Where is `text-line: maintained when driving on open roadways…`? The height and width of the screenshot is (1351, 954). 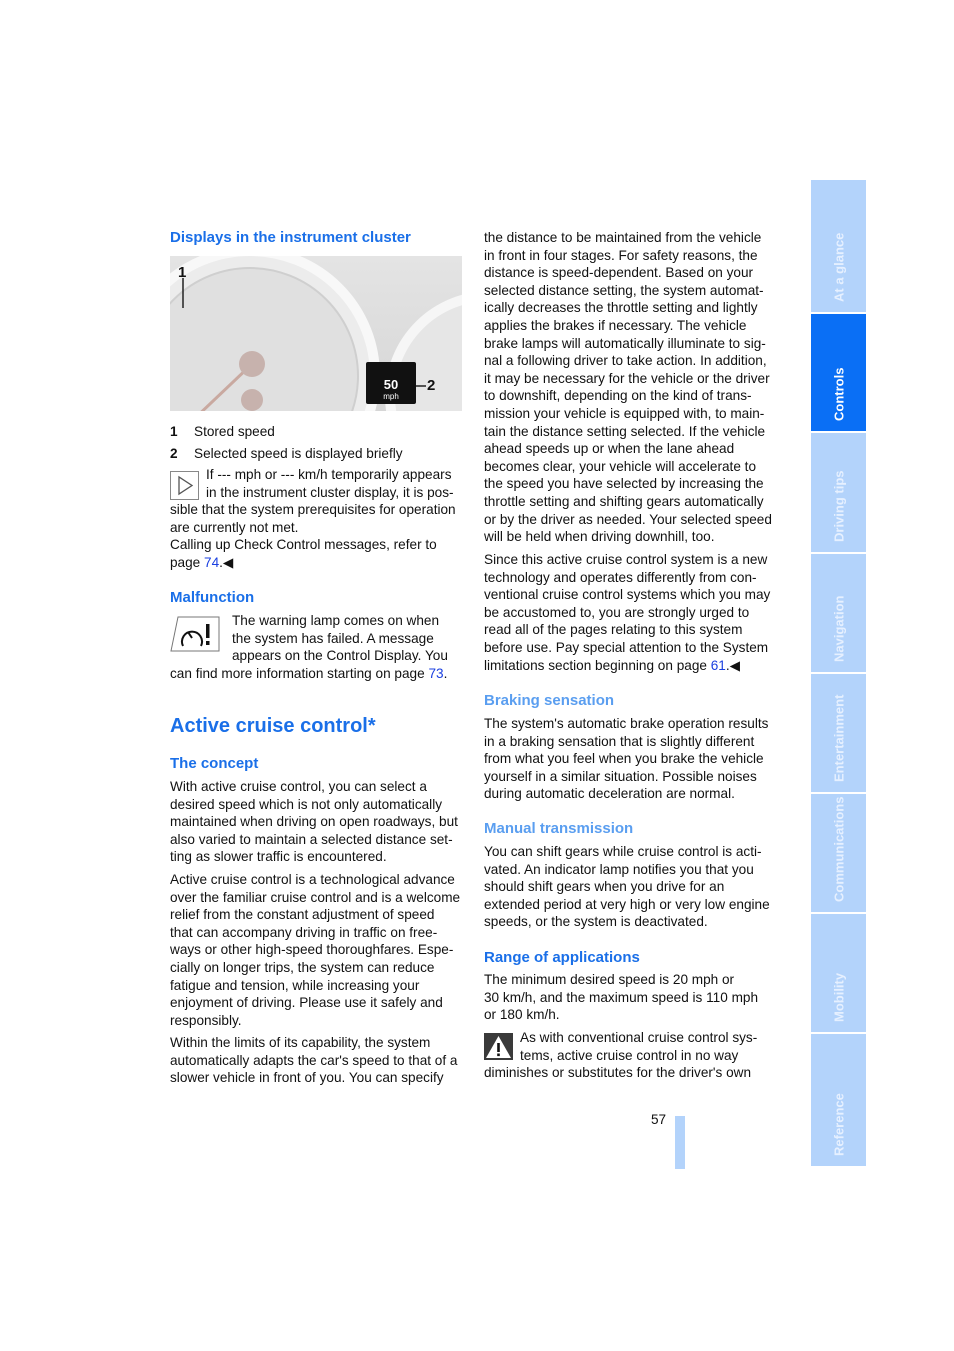 text-line: maintained when driving on open roadways… is located at coordinates (314, 822).